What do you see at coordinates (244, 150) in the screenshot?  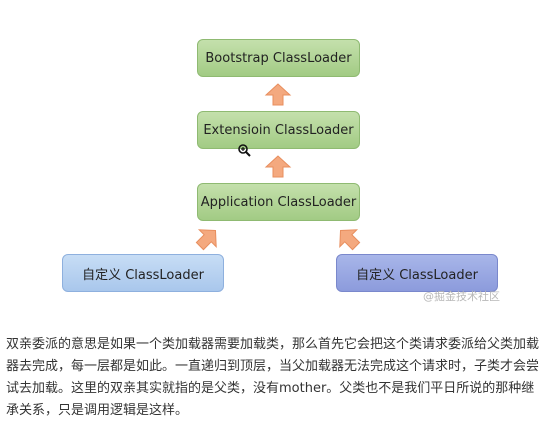 I see `zoom-cursor-icon` at bounding box center [244, 150].